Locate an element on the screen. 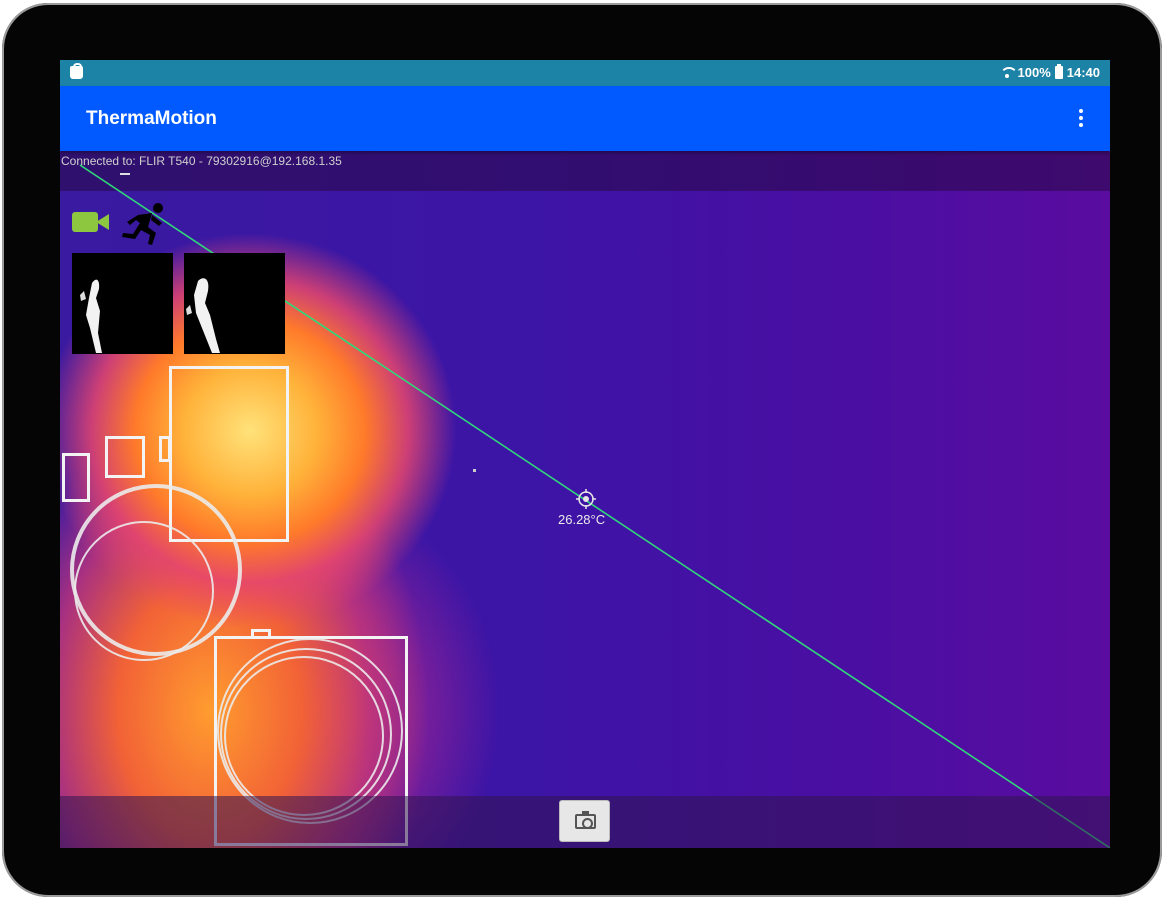 This screenshot has height=900, width=1164. marker-dot is located at coordinates (474, 470).